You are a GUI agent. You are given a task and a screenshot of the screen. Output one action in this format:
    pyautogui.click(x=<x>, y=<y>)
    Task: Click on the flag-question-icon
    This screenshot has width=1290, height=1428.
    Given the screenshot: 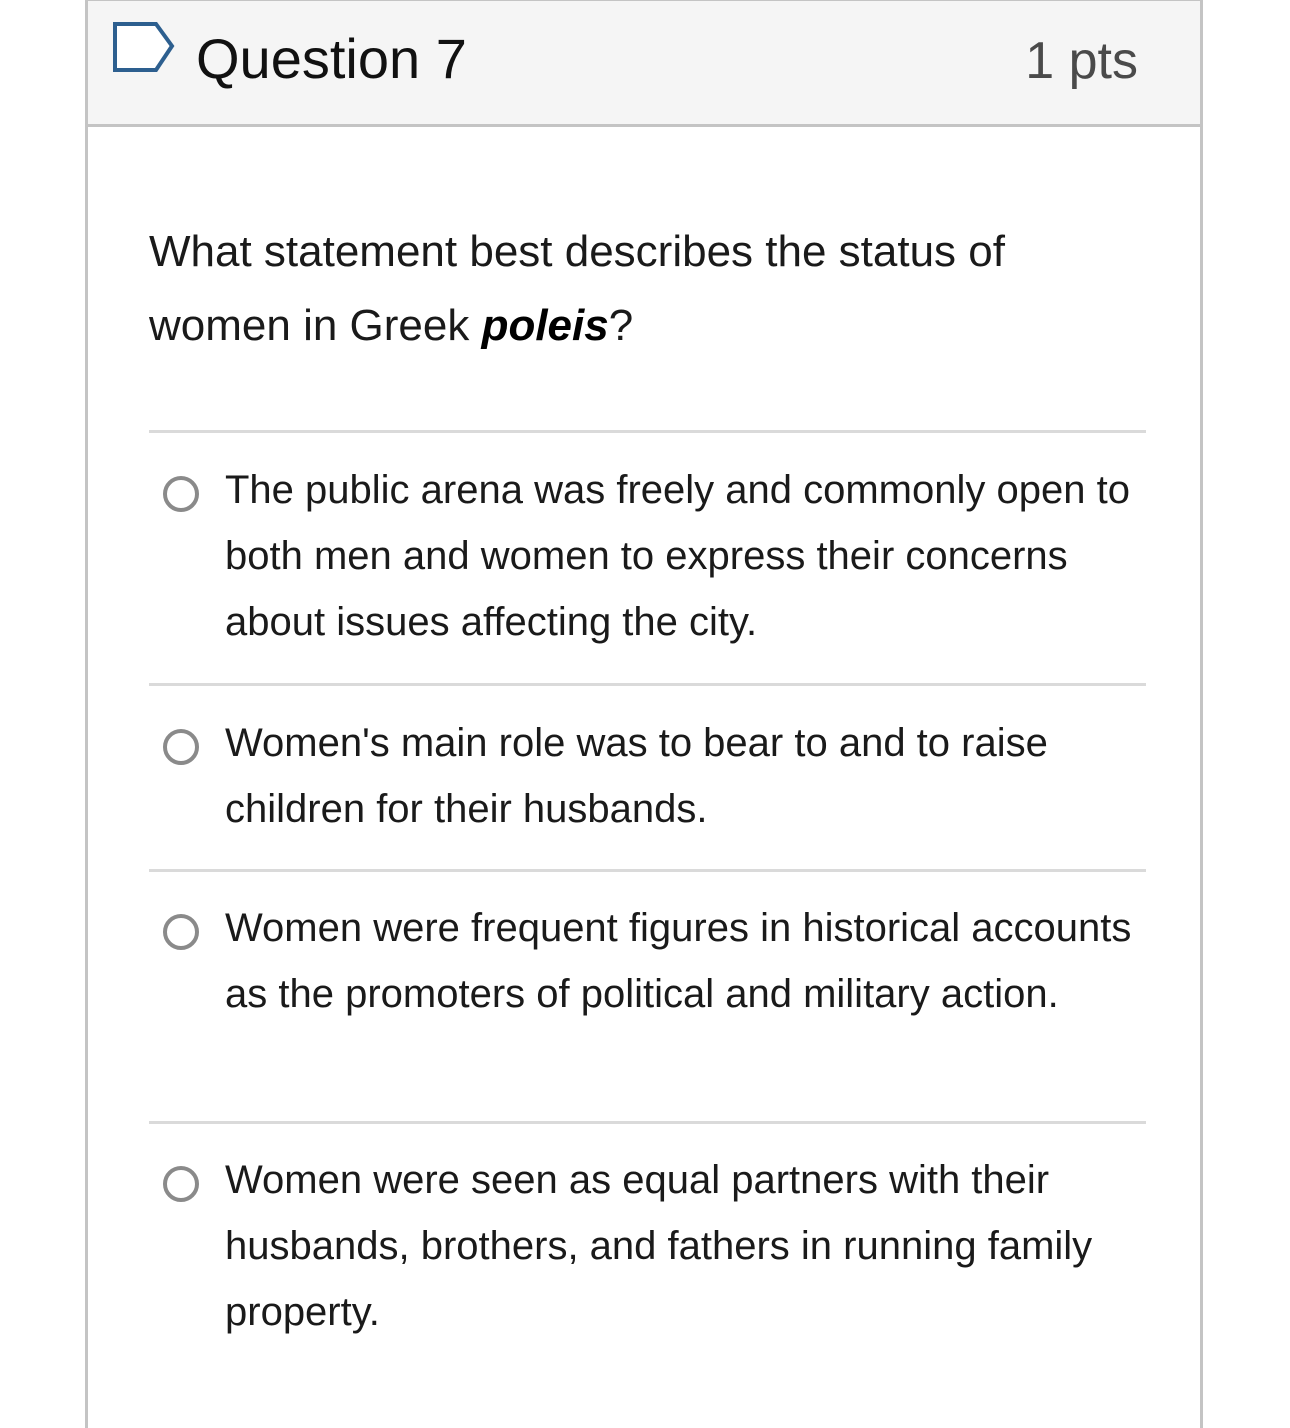 What is the action you would take?
    pyautogui.click(x=144, y=48)
    